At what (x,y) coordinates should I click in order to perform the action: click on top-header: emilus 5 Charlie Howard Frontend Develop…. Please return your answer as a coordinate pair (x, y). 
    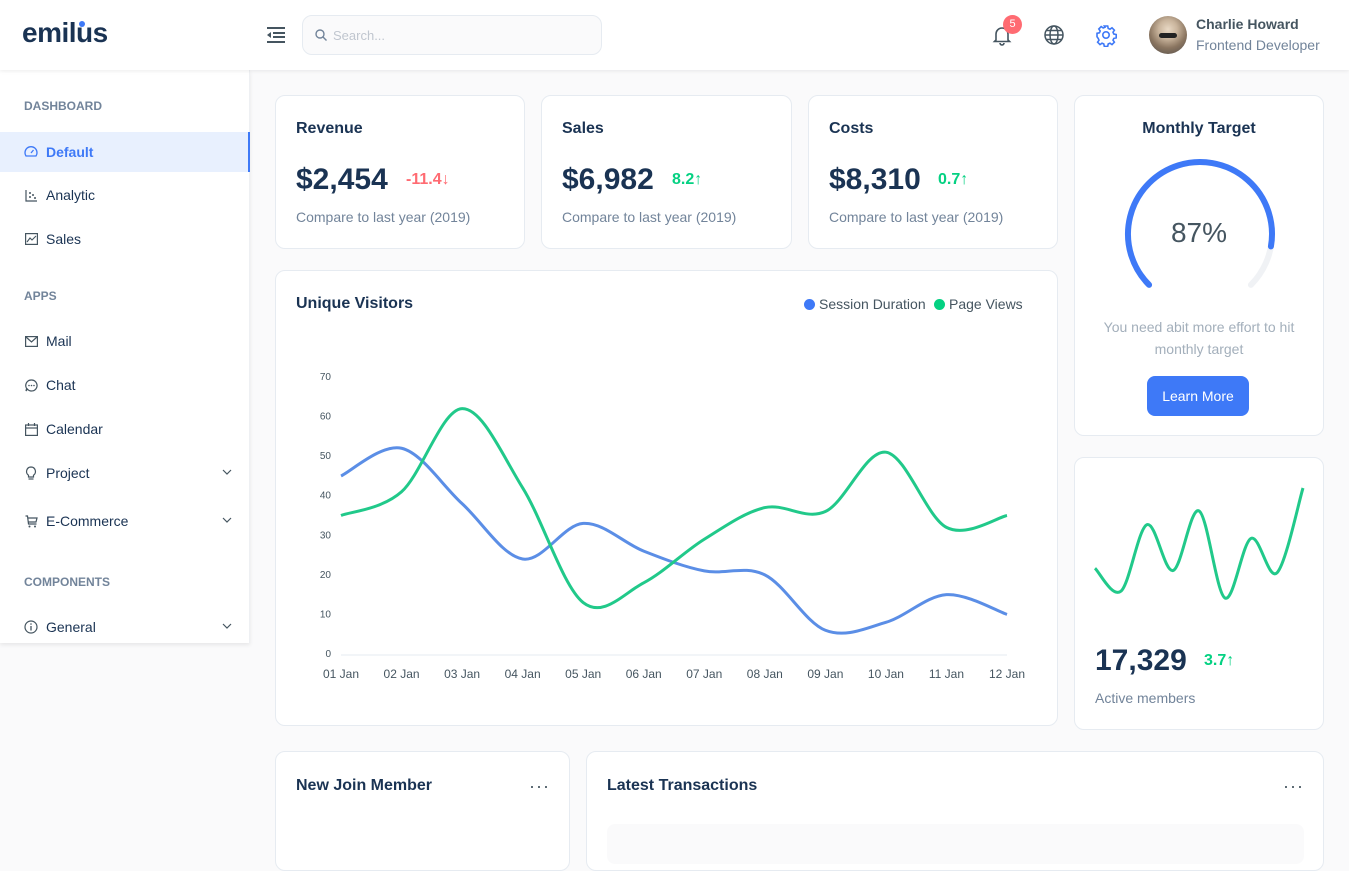
    Looking at the image, I should click on (674, 35).